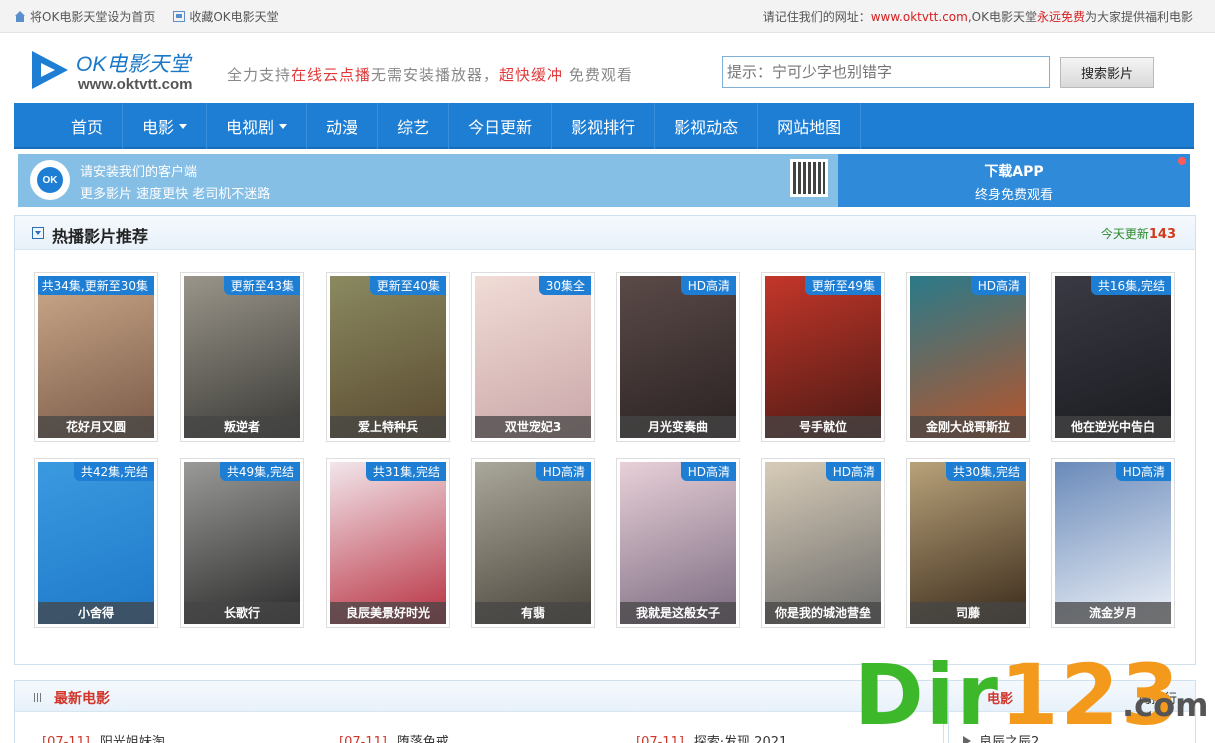 Image resolution: width=1215 pixels, height=743 pixels. I want to click on movie-title: 有翡, so click(533, 613).